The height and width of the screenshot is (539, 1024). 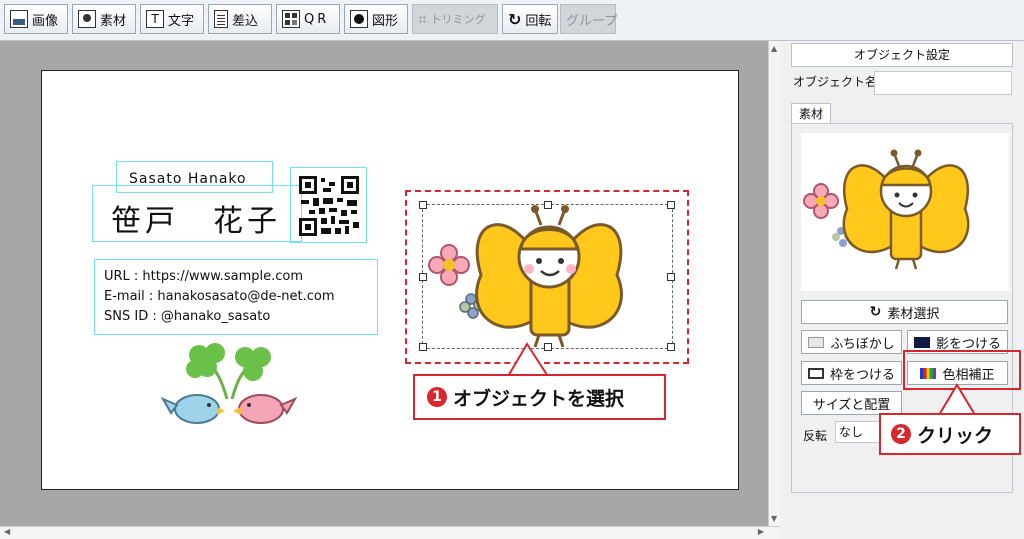 What do you see at coordinates (196, 221) in the screenshot?
I see `name-kanji-text: 笹戸 花子` at bounding box center [196, 221].